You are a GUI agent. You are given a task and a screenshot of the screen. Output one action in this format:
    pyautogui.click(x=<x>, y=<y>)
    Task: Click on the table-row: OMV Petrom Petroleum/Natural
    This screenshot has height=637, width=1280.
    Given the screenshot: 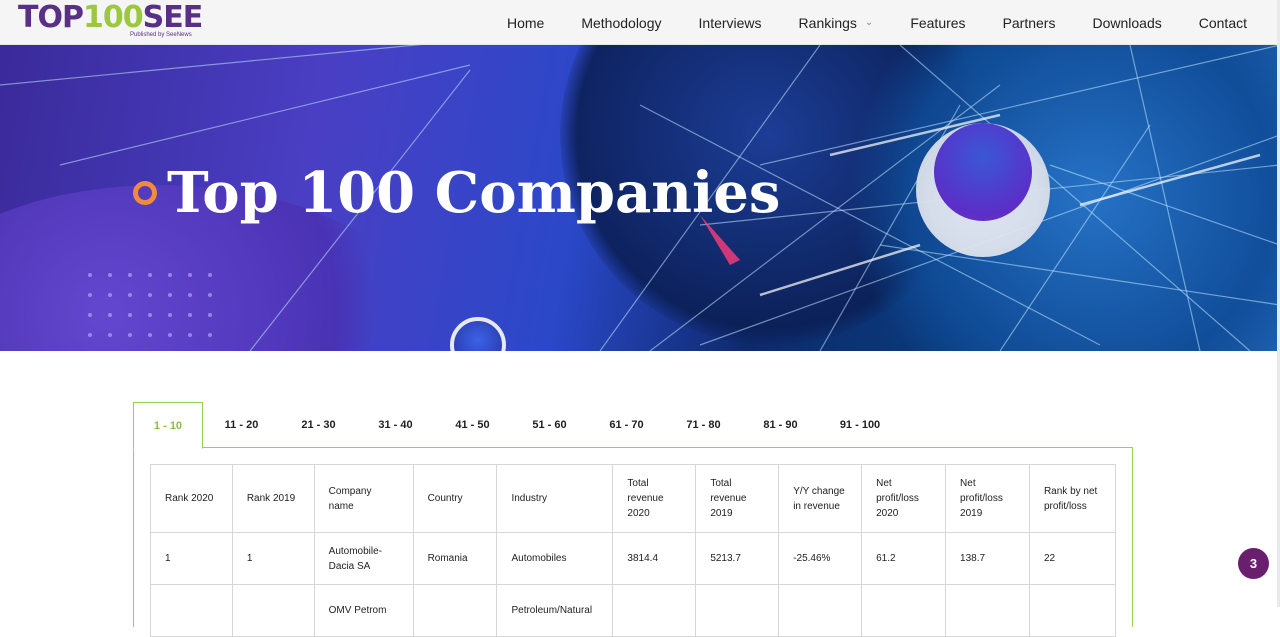 What is the action you would take?
    pyautogui.click(x=633, y=610)
    